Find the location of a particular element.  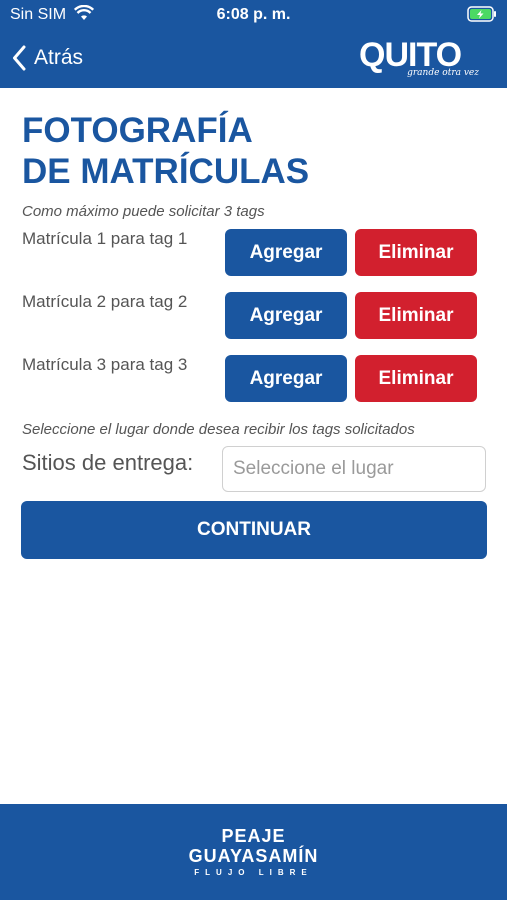

peaje-guayasamin-logo: PEAJE GUAYASAMÍN FLUJO LIBRE is located at coordinates (253, 851).